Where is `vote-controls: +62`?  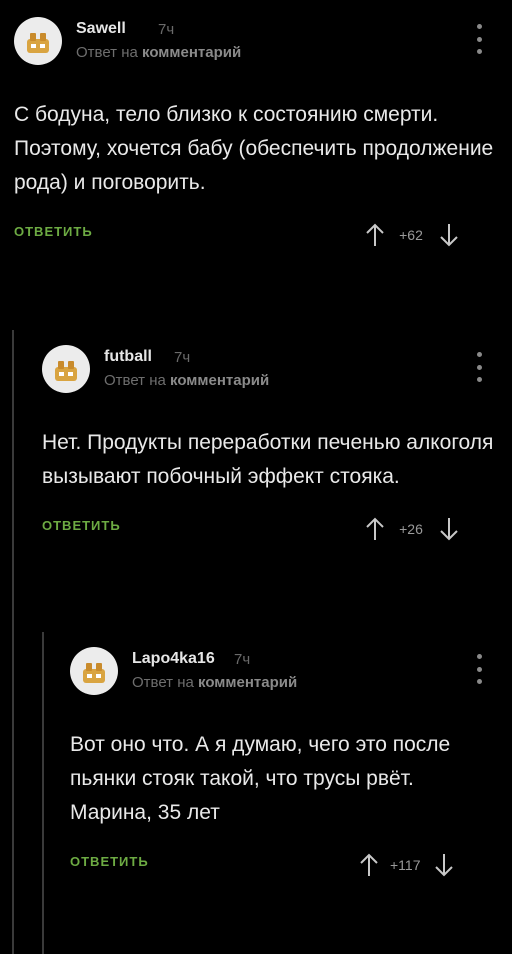 vote-controls: +62 is located at coordinates (412, 235).